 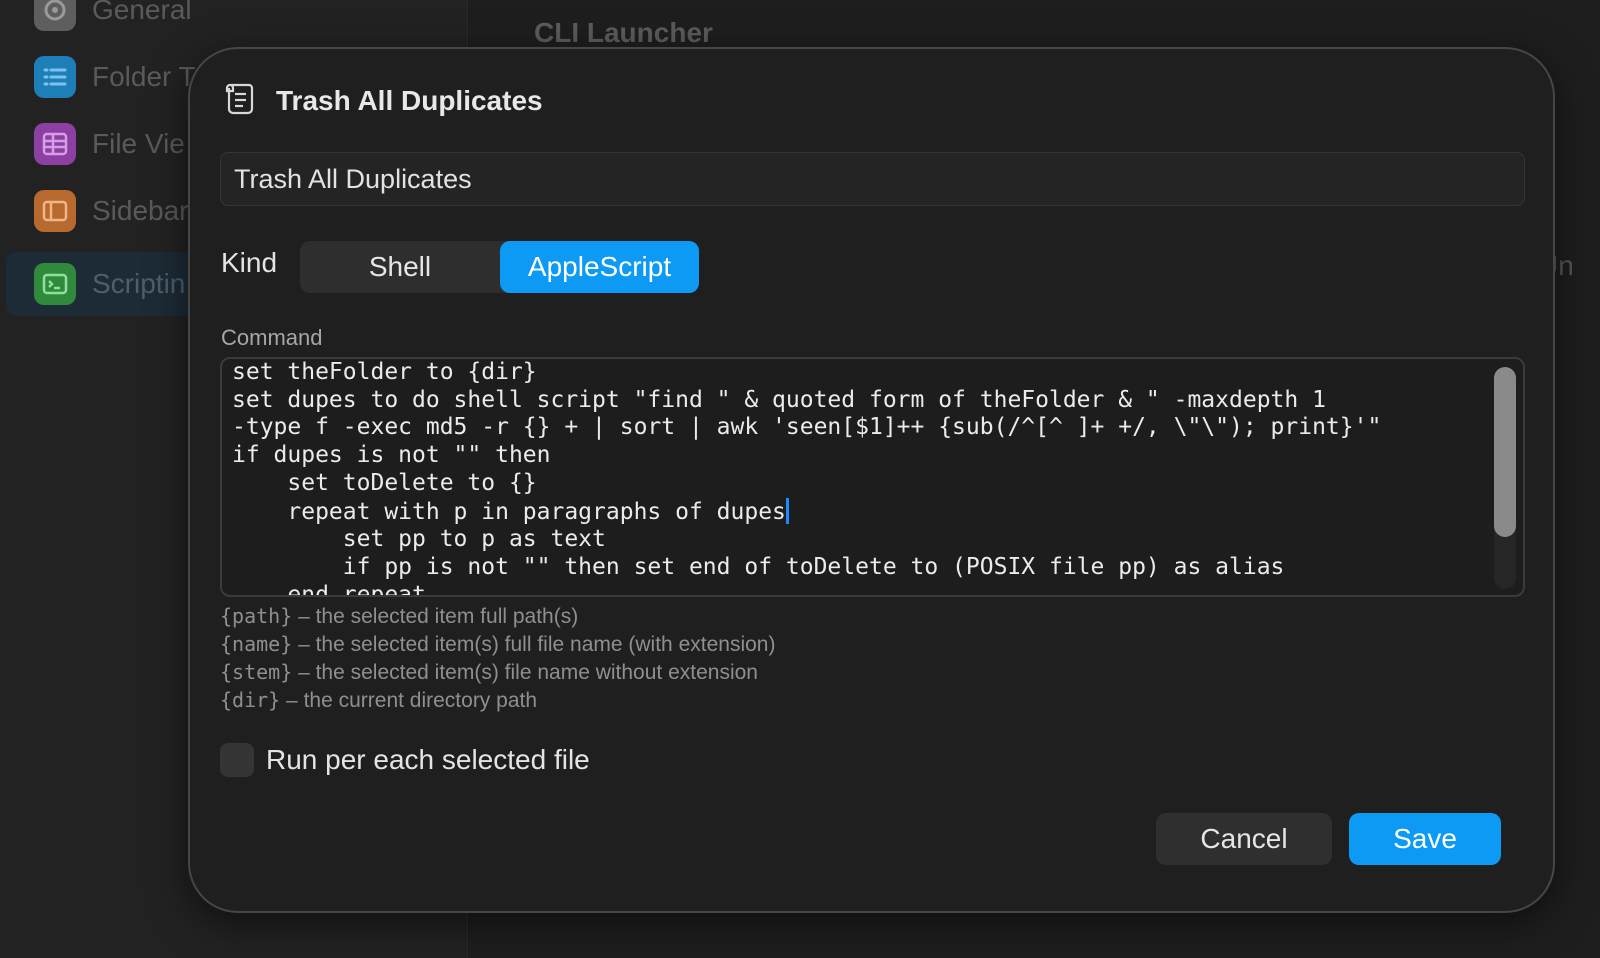 I want to click on code-line: end repeat, so click(x=329, y=589).